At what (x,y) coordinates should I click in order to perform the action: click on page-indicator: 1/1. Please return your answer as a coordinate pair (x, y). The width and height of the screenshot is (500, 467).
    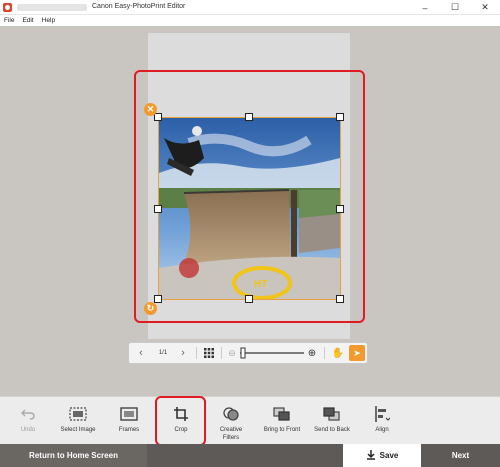
    Looking at the image, I should click on (163, 353).